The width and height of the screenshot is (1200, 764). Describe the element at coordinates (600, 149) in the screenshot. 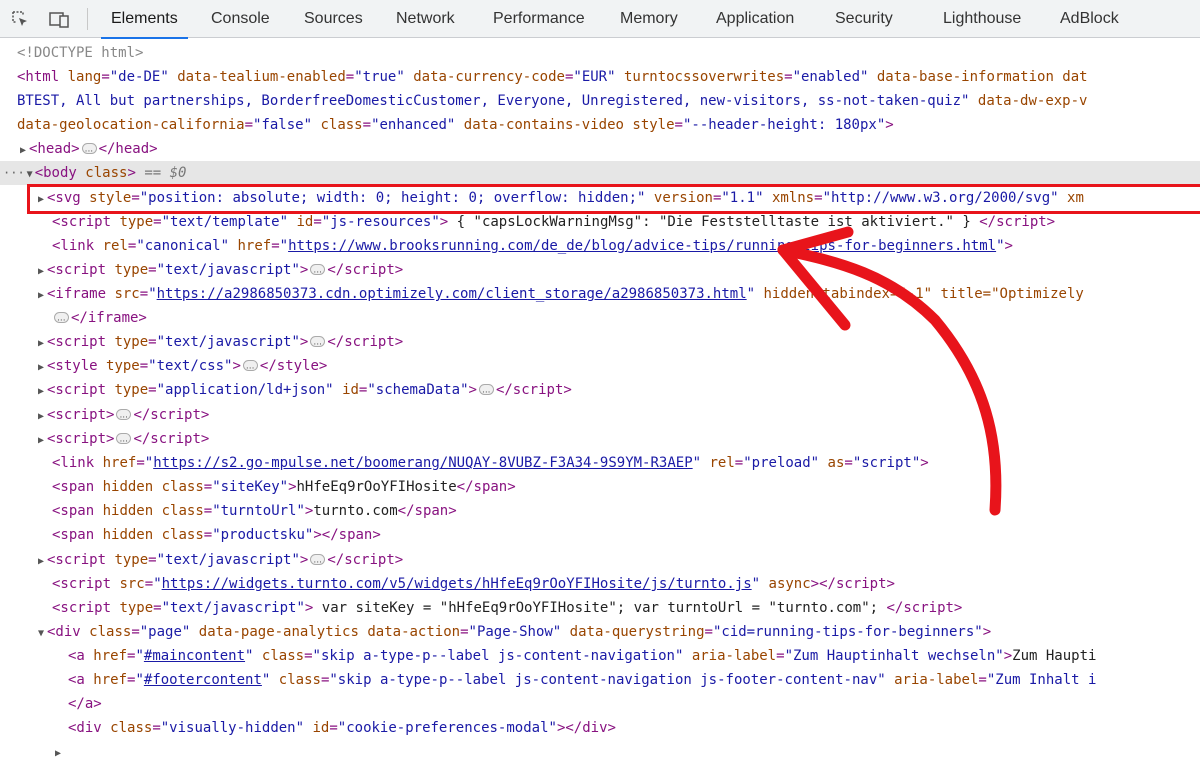

I see `head-node: ▶ <head> </head>` at that location.